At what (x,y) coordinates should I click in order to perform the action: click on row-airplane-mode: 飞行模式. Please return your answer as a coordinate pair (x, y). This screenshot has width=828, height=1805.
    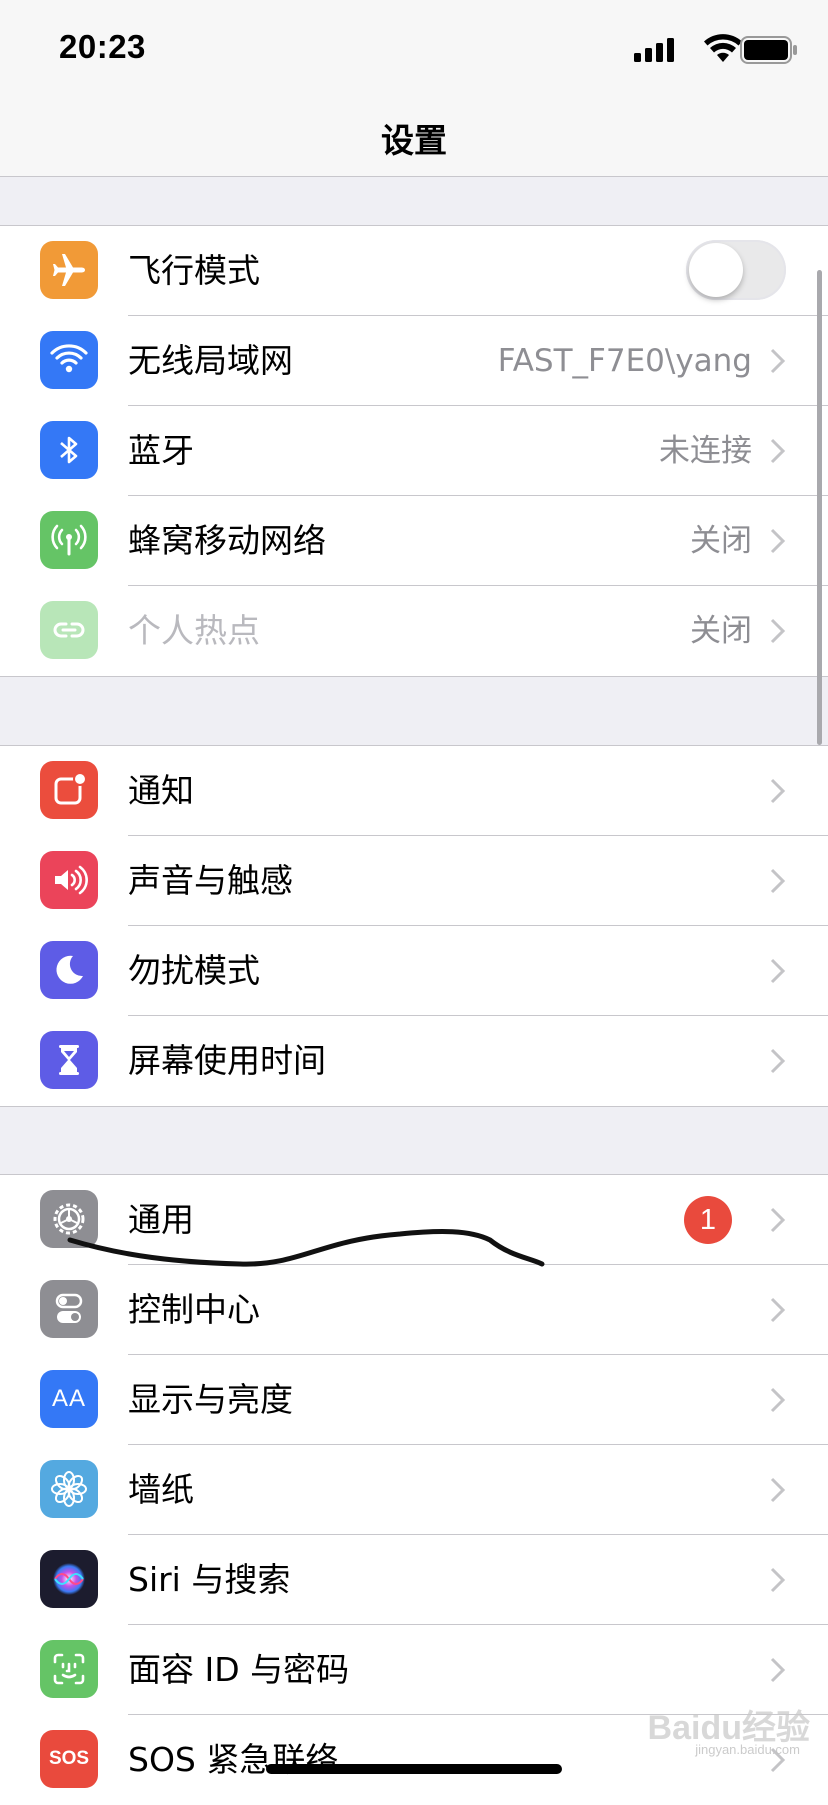
    Looking at the image, I should click on (414, 271).